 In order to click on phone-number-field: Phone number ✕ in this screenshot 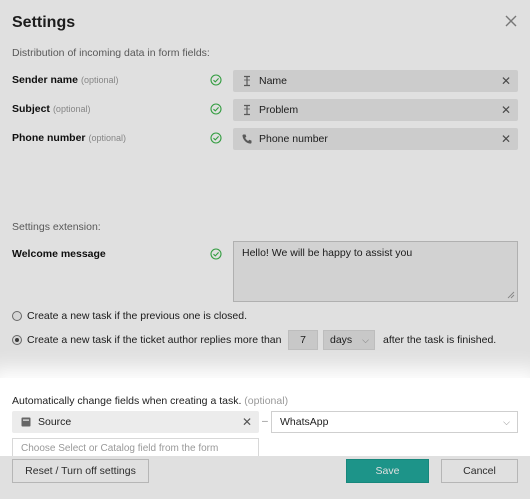, I will do `click(375, 139)`.